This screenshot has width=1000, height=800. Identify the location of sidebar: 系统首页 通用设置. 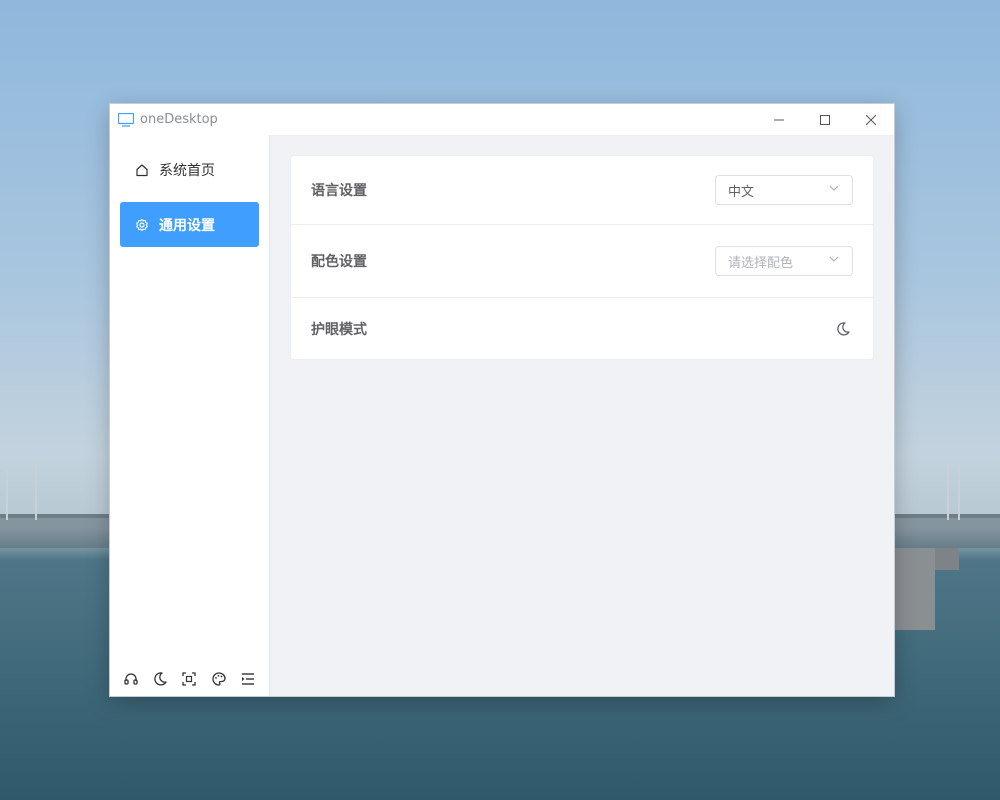
(190, 415).